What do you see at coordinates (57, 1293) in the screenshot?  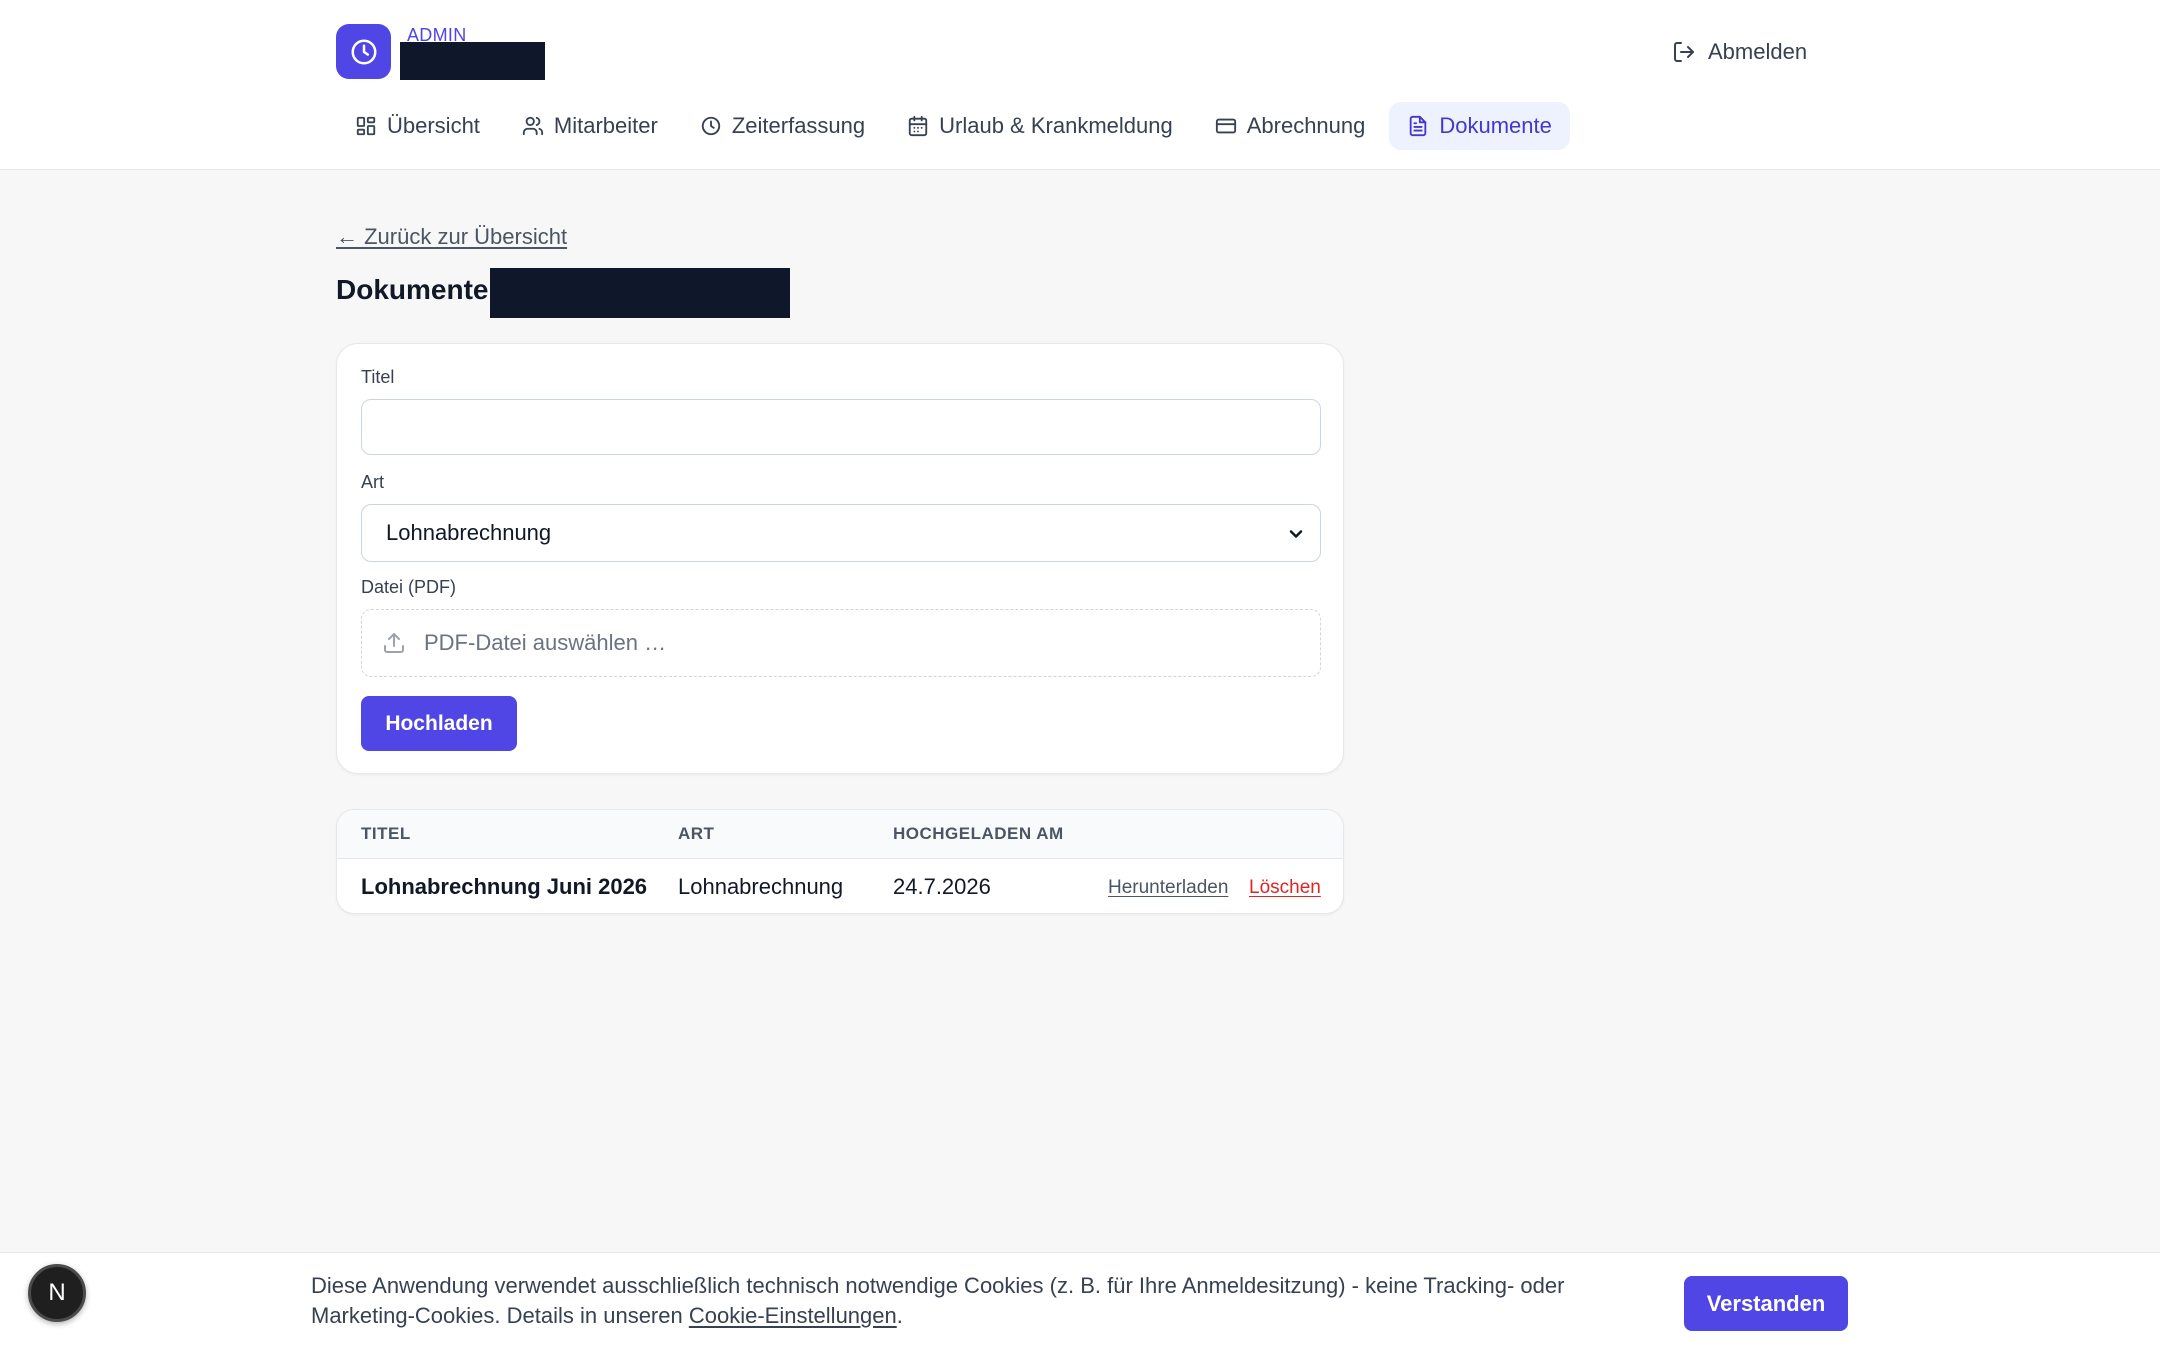 I see `nextjs-dev-badge-icon: N` at bounding box center [57, 1293].